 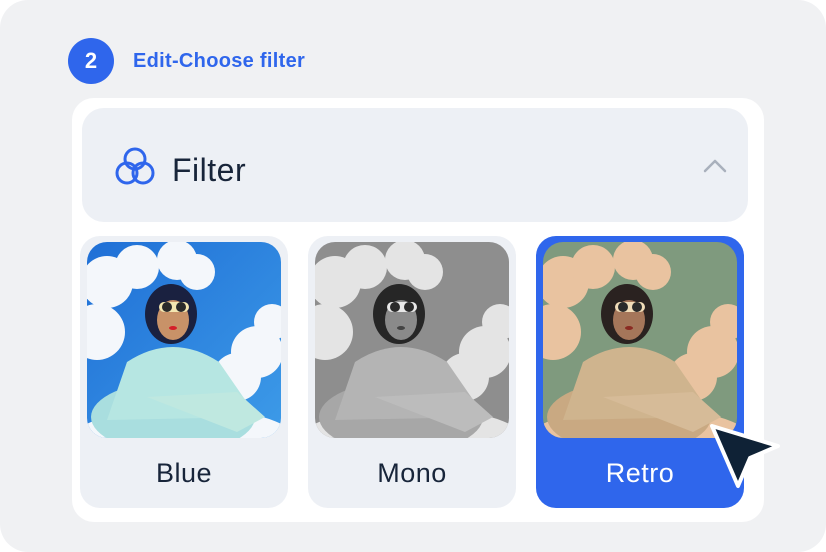 I want to click on step-header: 2 Edit-Choose filter, so click(x=186, y=61).